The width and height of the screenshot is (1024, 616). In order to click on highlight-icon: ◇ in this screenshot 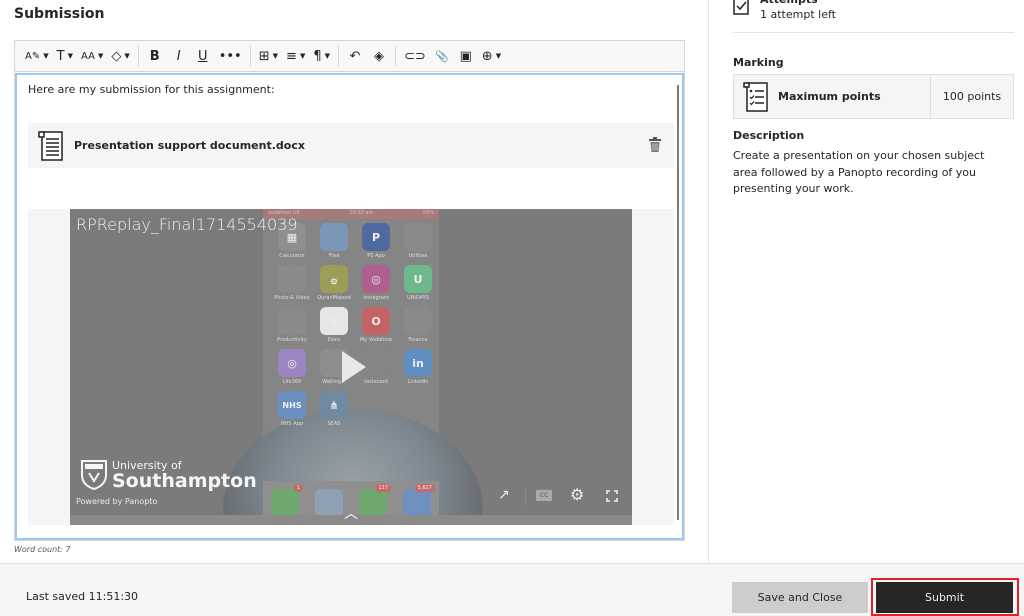, I will do `click(116, 56)`.